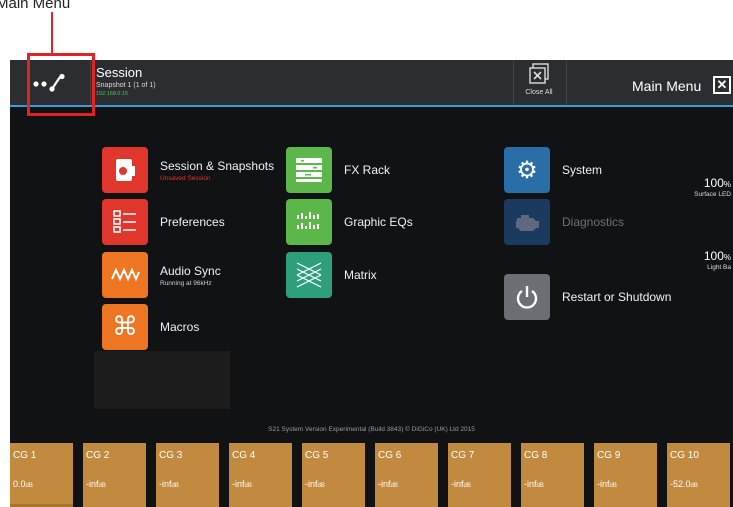 This screenshot has width=733, height=507. Describe the element at coordinates (190, 270) in the screenshot. I see `menu-label: Audio Sync` at that location.